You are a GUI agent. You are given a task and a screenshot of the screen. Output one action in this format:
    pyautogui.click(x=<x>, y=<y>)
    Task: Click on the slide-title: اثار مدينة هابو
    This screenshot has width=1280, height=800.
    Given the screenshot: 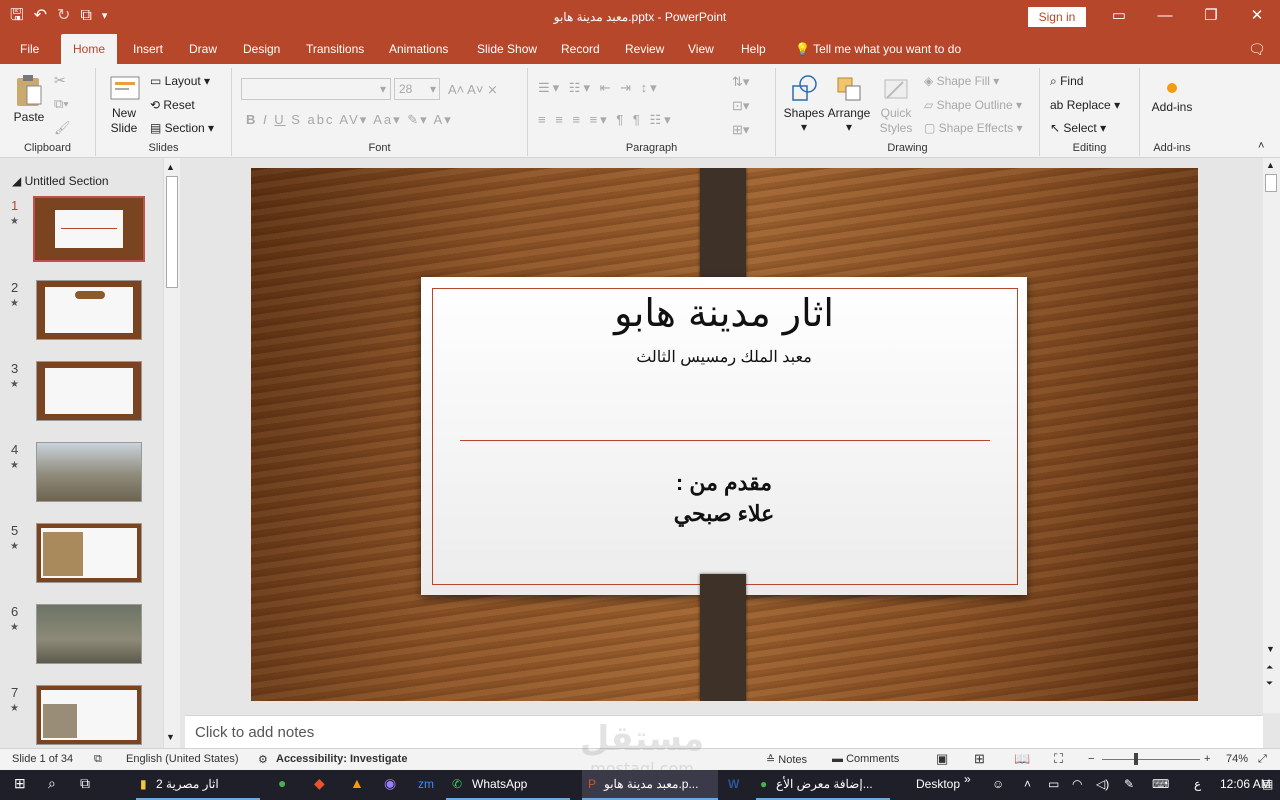 What is the action you would take?
    pyautogui.click(x=724, y=313)
    